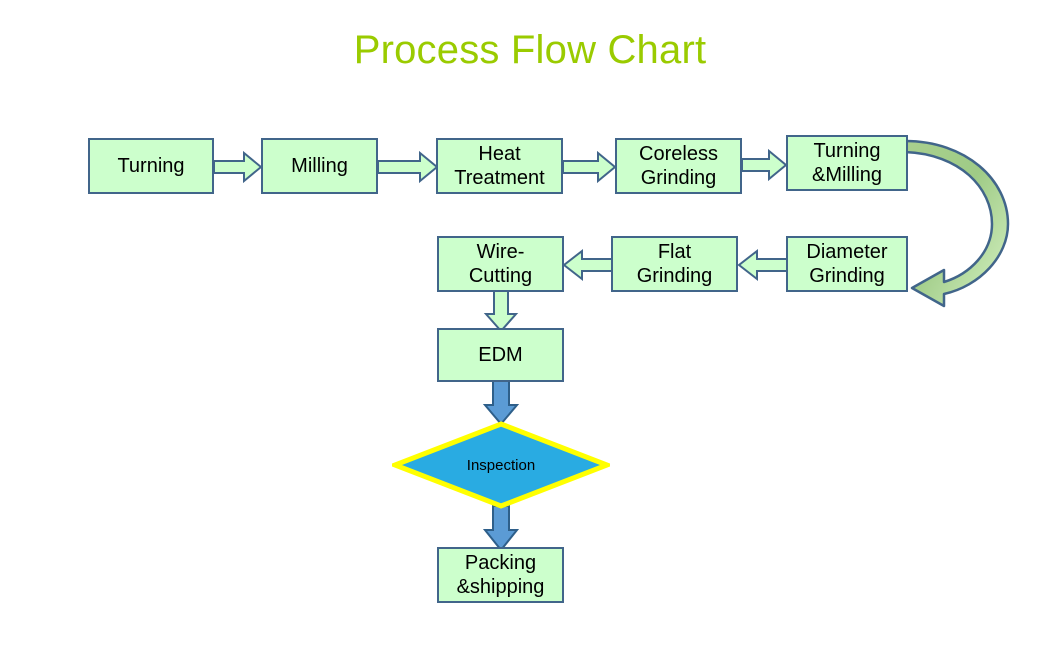 This screenshot has width=1060, height=657. I want to click on process-node-heat-treatment: Heat Treatment, so click(499, 166).